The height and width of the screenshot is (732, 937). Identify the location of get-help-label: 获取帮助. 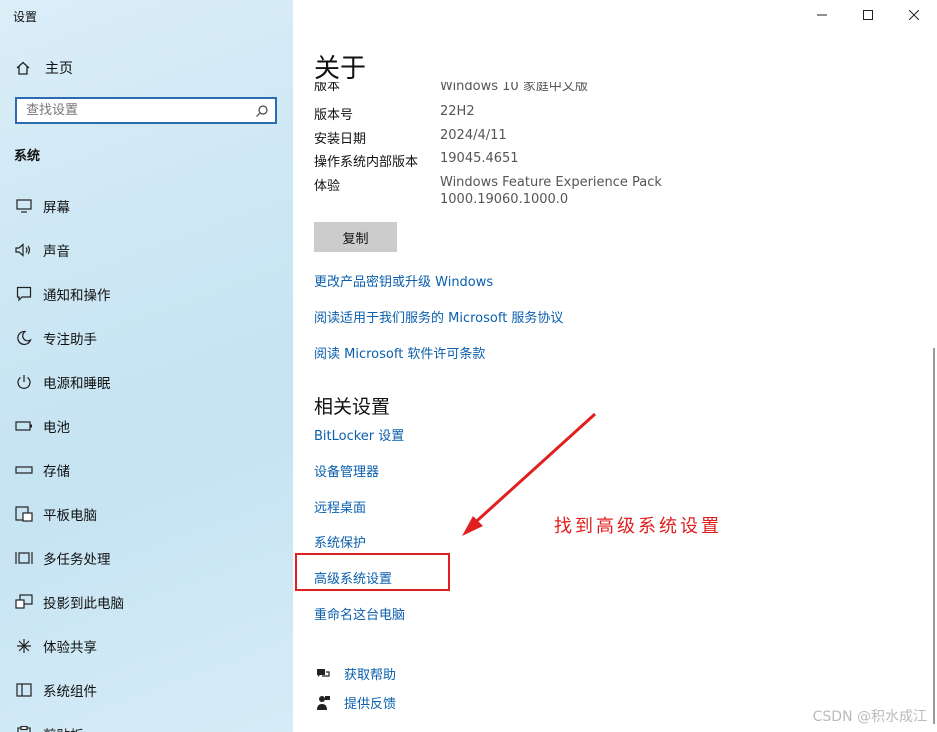
(370, 675).